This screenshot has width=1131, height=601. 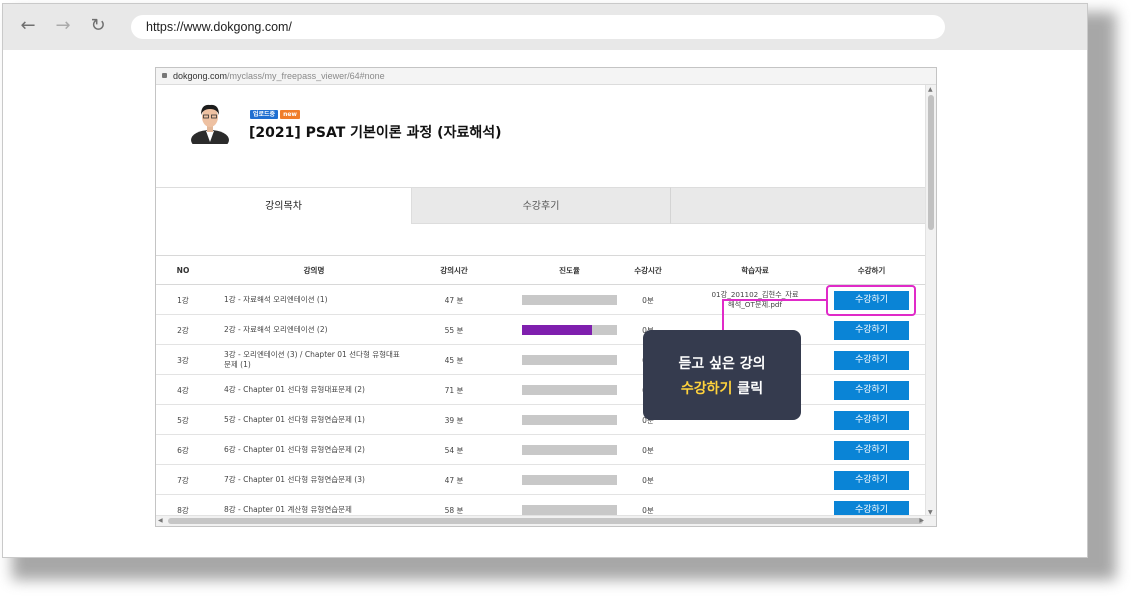 What do you see at coordinates (183, 330) in the screenshot?
I see `lecture-number: 2강` at bounding box center [183, 330].